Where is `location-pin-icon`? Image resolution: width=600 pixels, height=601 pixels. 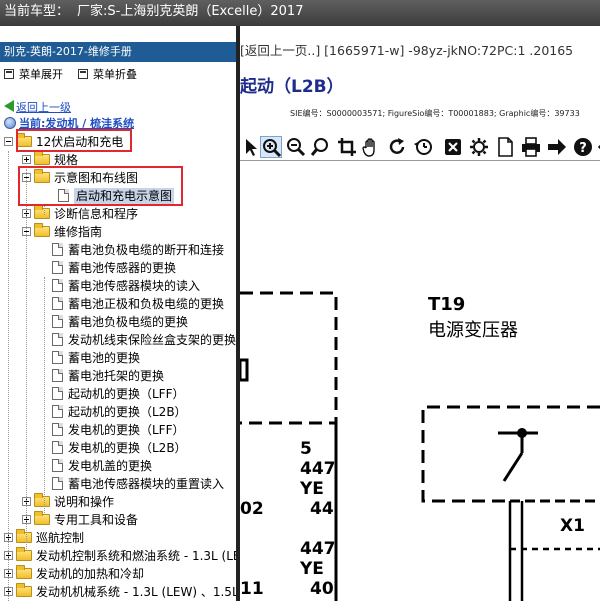 location-pin-icon is located at coordinates (10, 123).